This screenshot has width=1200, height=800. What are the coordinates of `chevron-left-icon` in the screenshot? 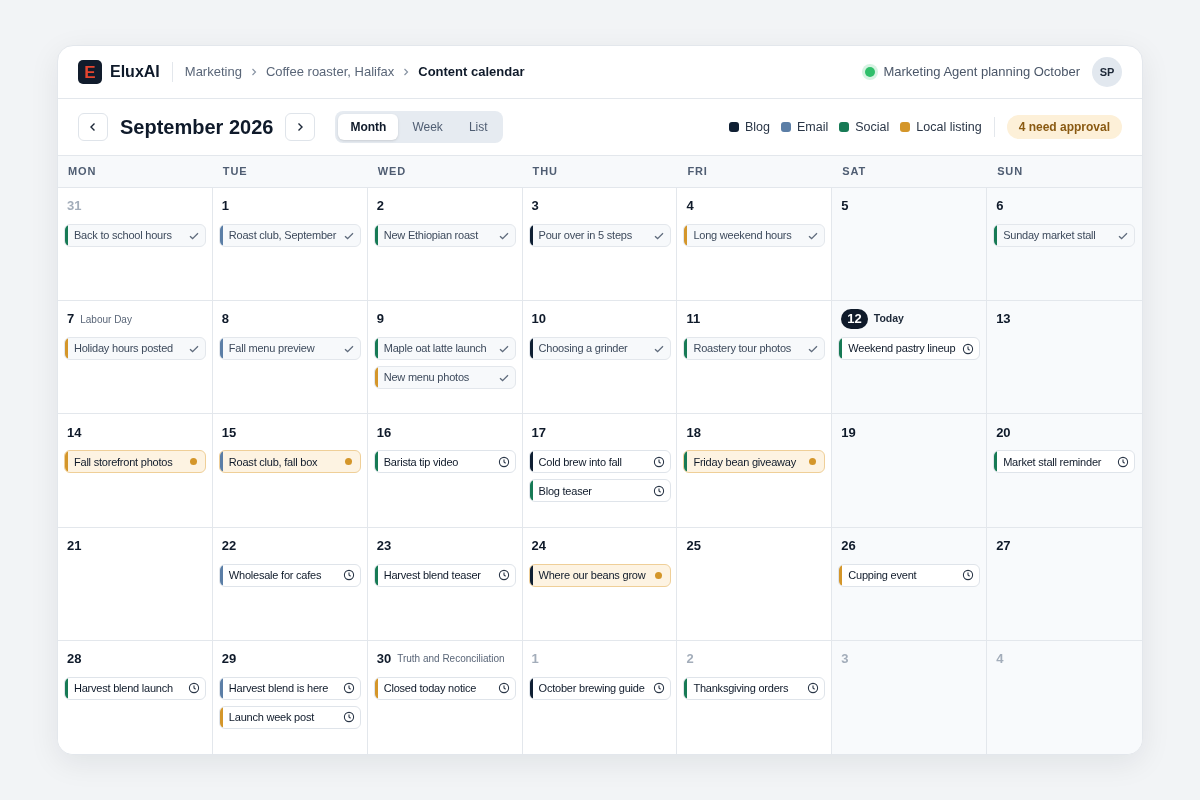 It's located at (93, 127).